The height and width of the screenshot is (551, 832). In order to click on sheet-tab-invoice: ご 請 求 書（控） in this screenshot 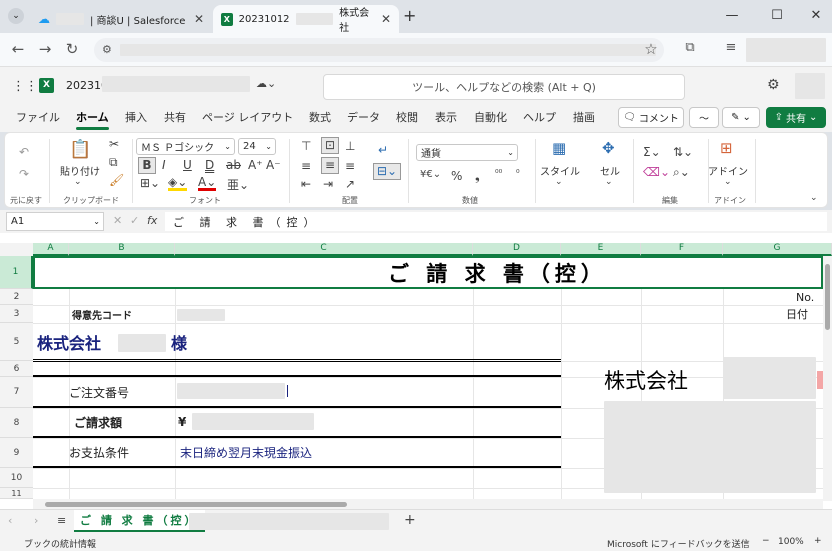, I will do `click(139, 521)`.